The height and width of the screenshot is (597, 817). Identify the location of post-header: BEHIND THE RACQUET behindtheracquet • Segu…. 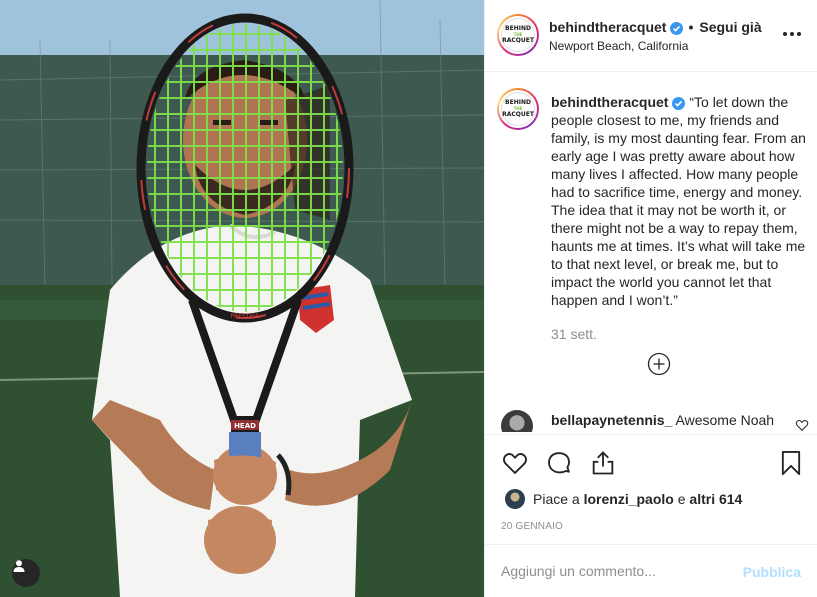
(651, 36).